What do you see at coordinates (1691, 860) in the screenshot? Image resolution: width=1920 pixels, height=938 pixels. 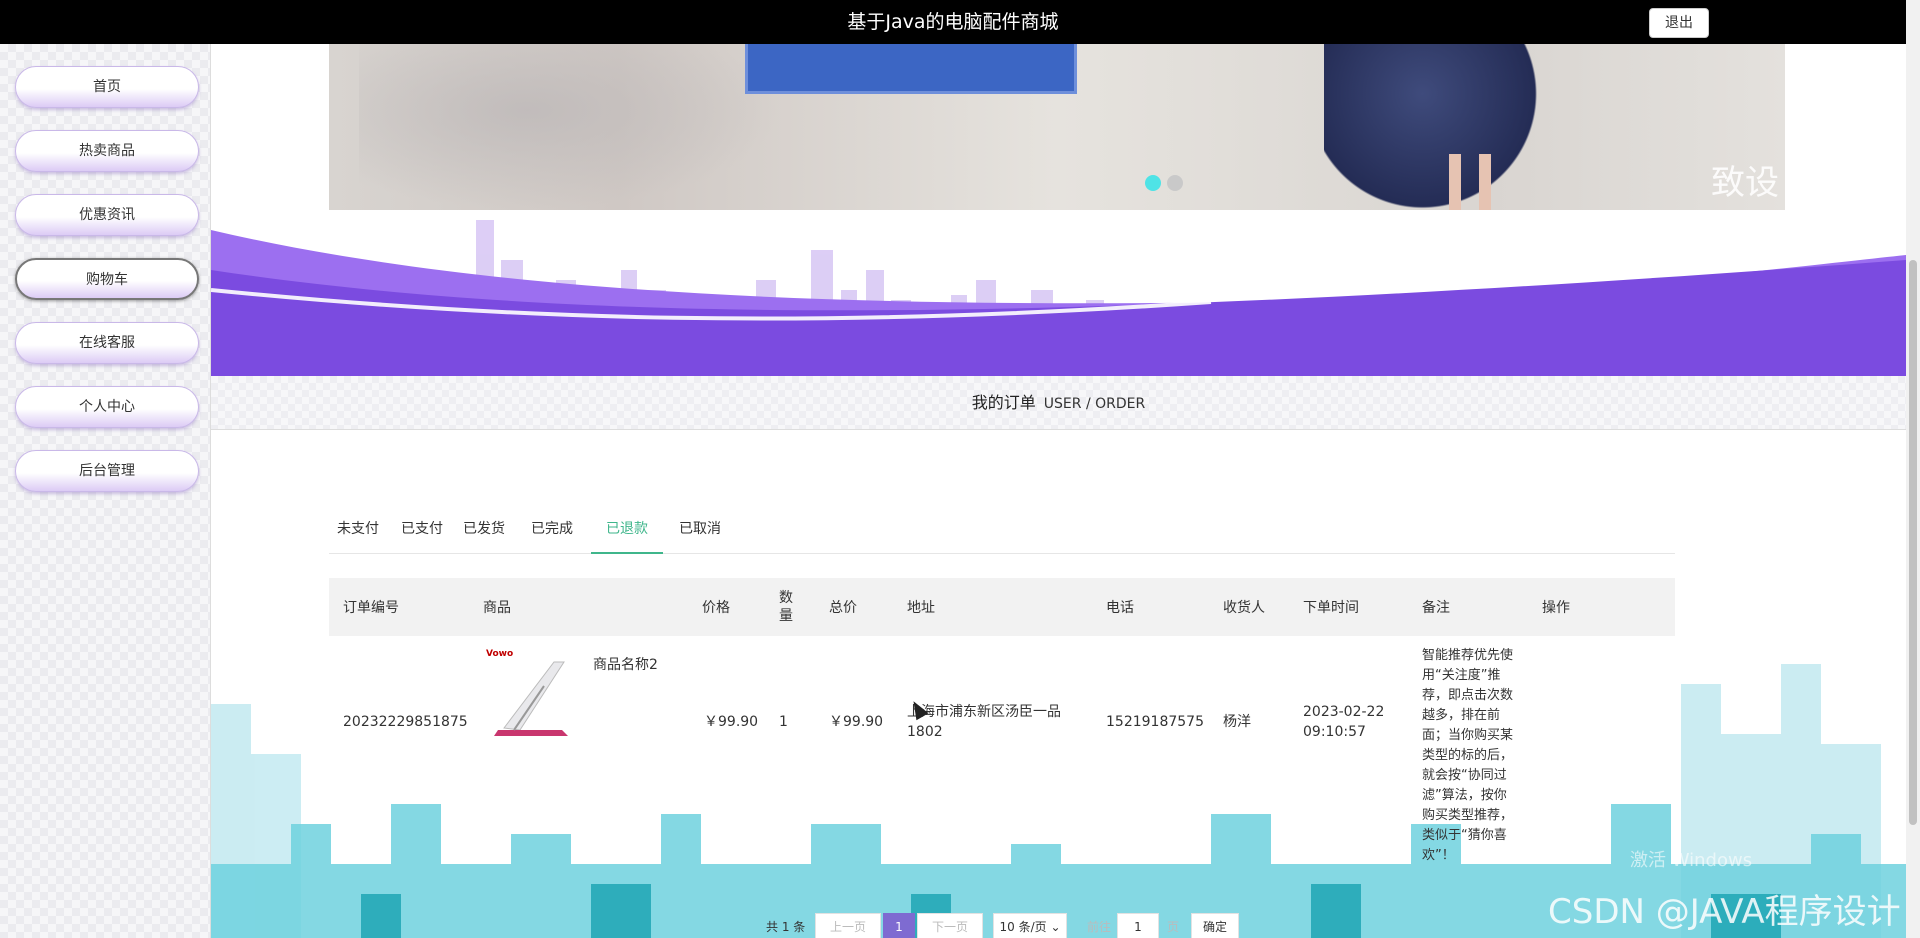 I see `windows-activation-watermark: 激活 Windows` at bounding box center [1691, 860].